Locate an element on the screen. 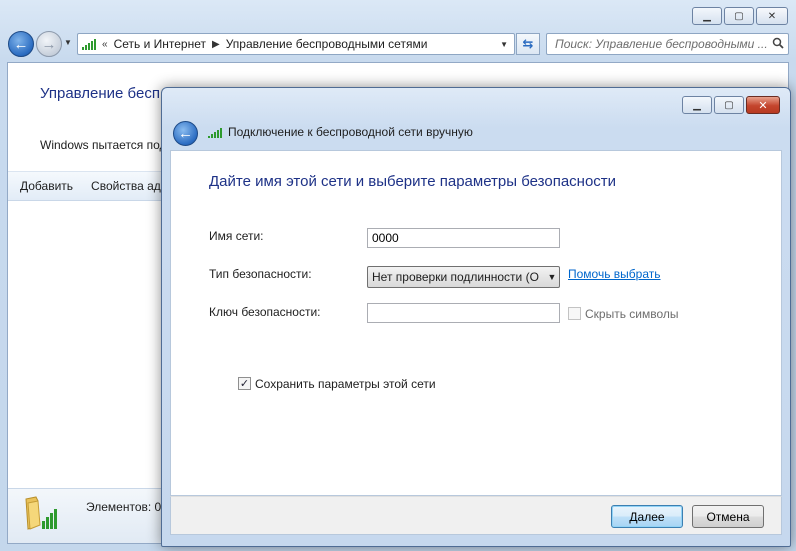 The width and height of the screenshot is (796, 551). network-name-input is located at coordinates (463, 238).